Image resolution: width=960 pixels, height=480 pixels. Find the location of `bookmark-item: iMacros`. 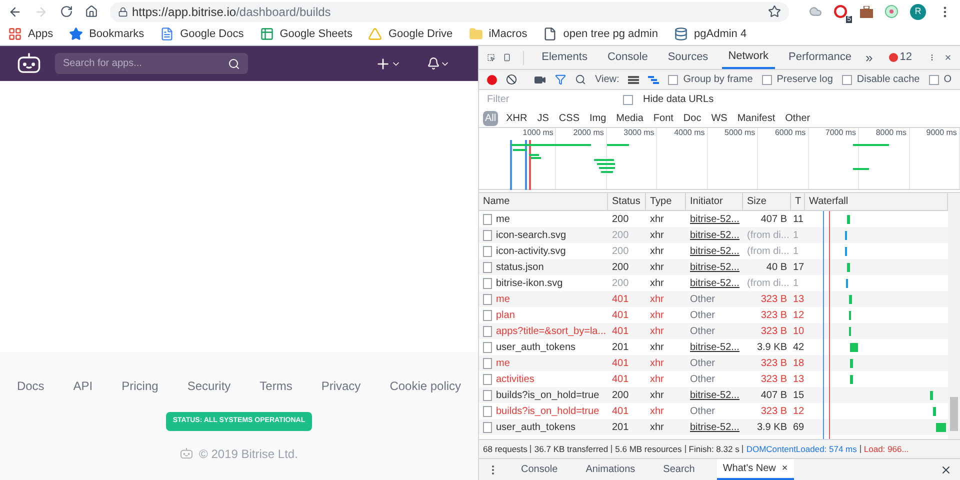

bookmark-item: iMacros is located at coordinates (498, 34).